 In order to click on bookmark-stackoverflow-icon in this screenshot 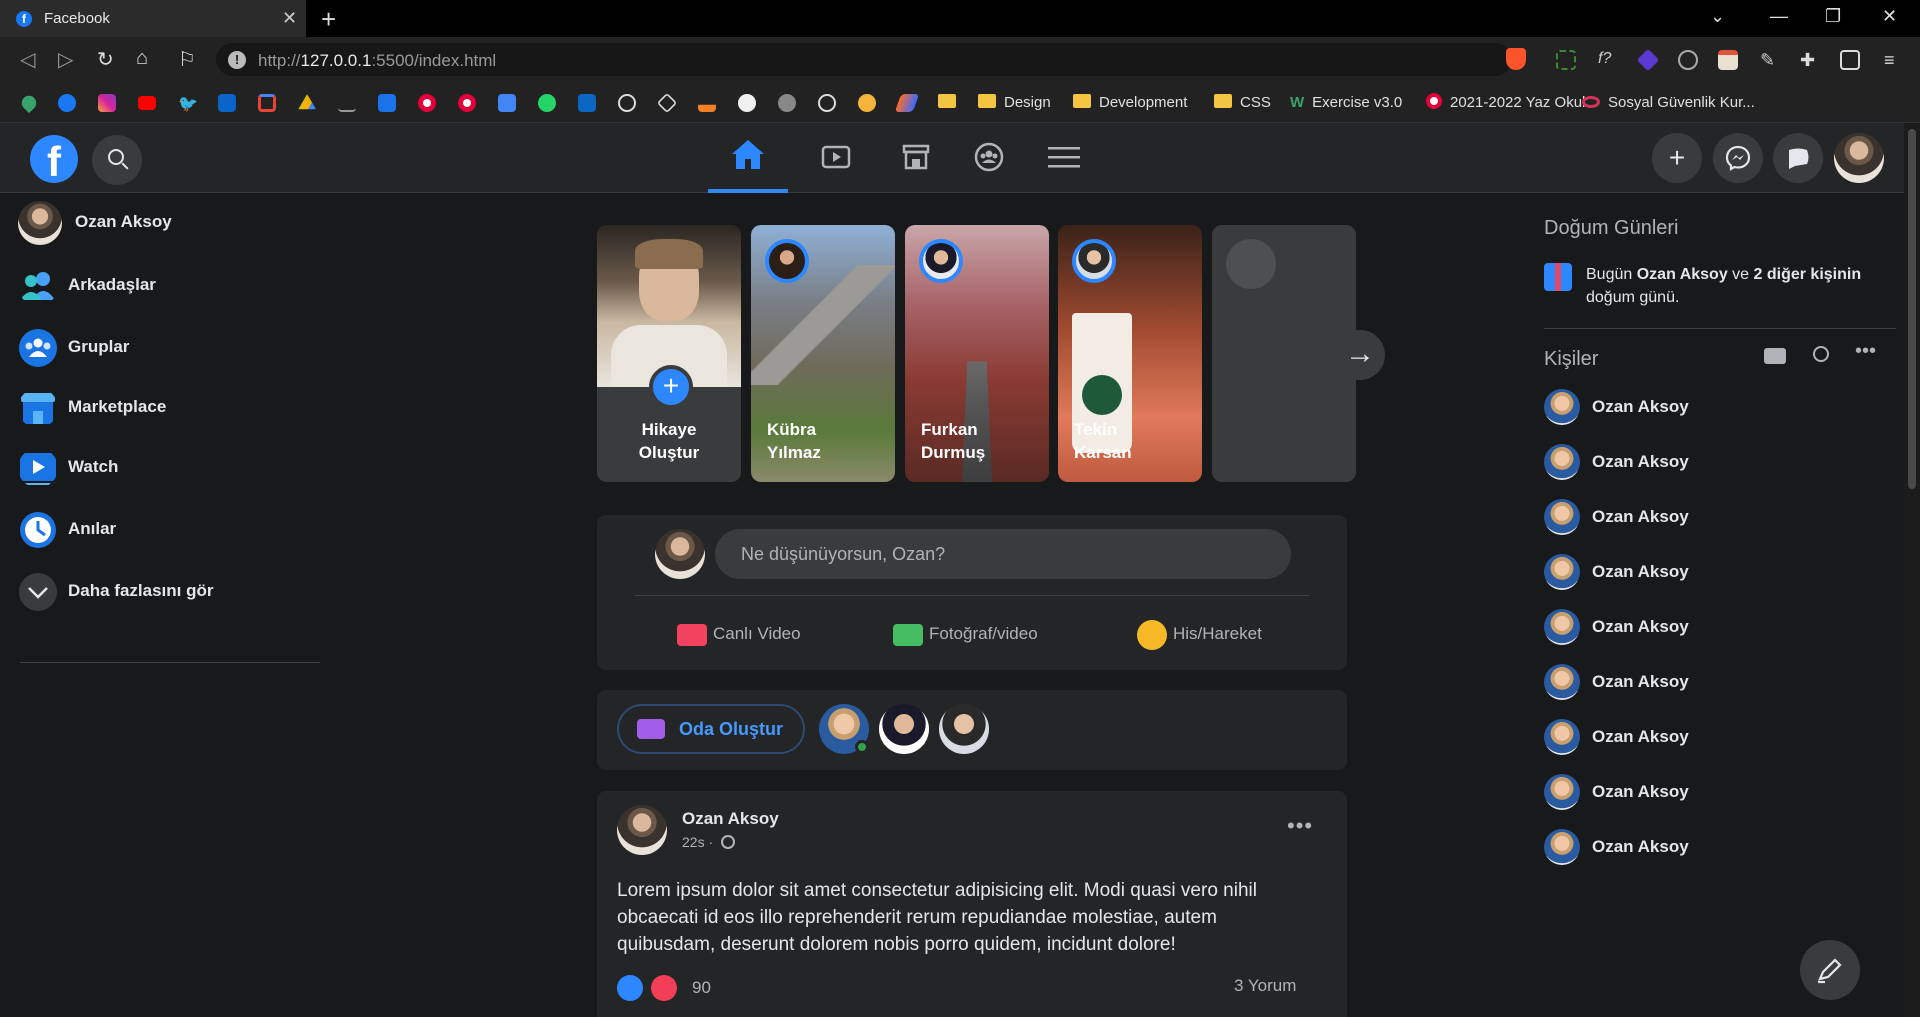, I will do `click(707, 108)`.